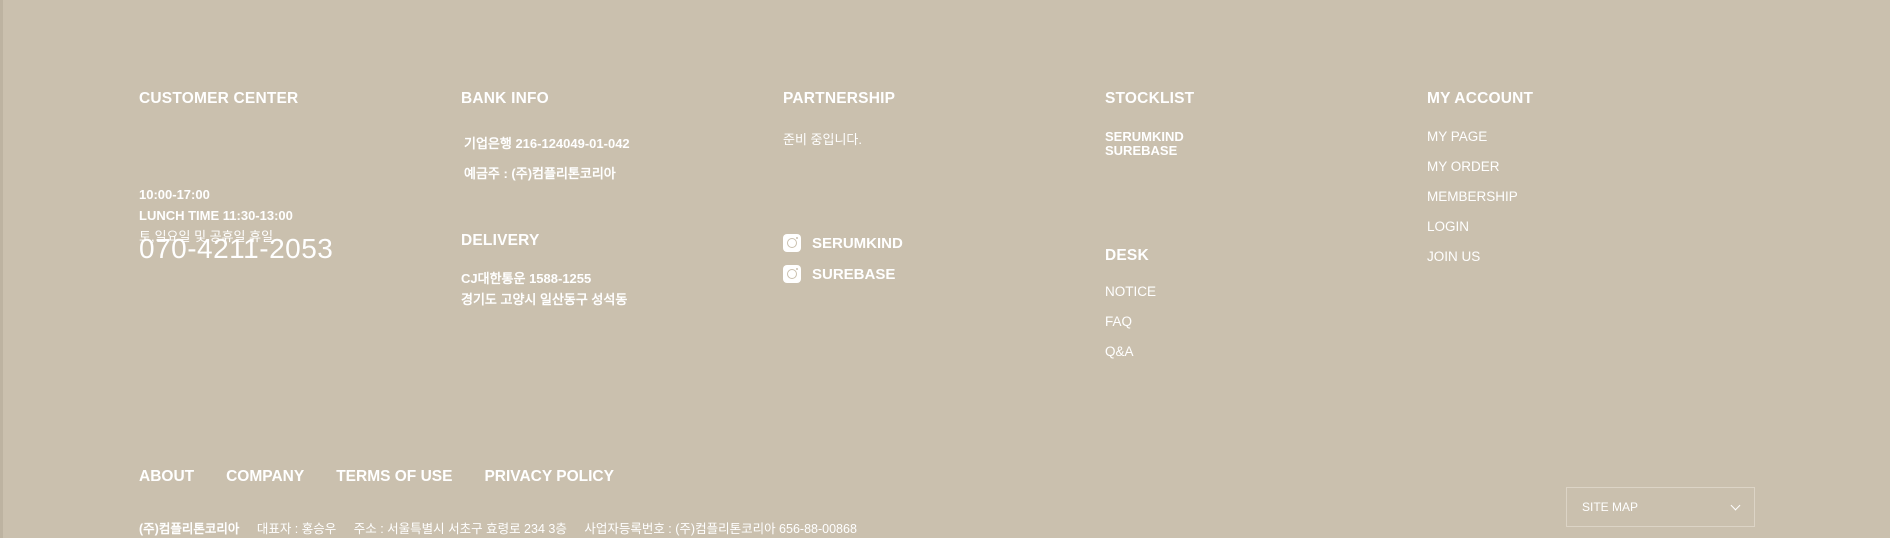  I want to click on business-hours: 10:00-17:00, so click(174, 194).